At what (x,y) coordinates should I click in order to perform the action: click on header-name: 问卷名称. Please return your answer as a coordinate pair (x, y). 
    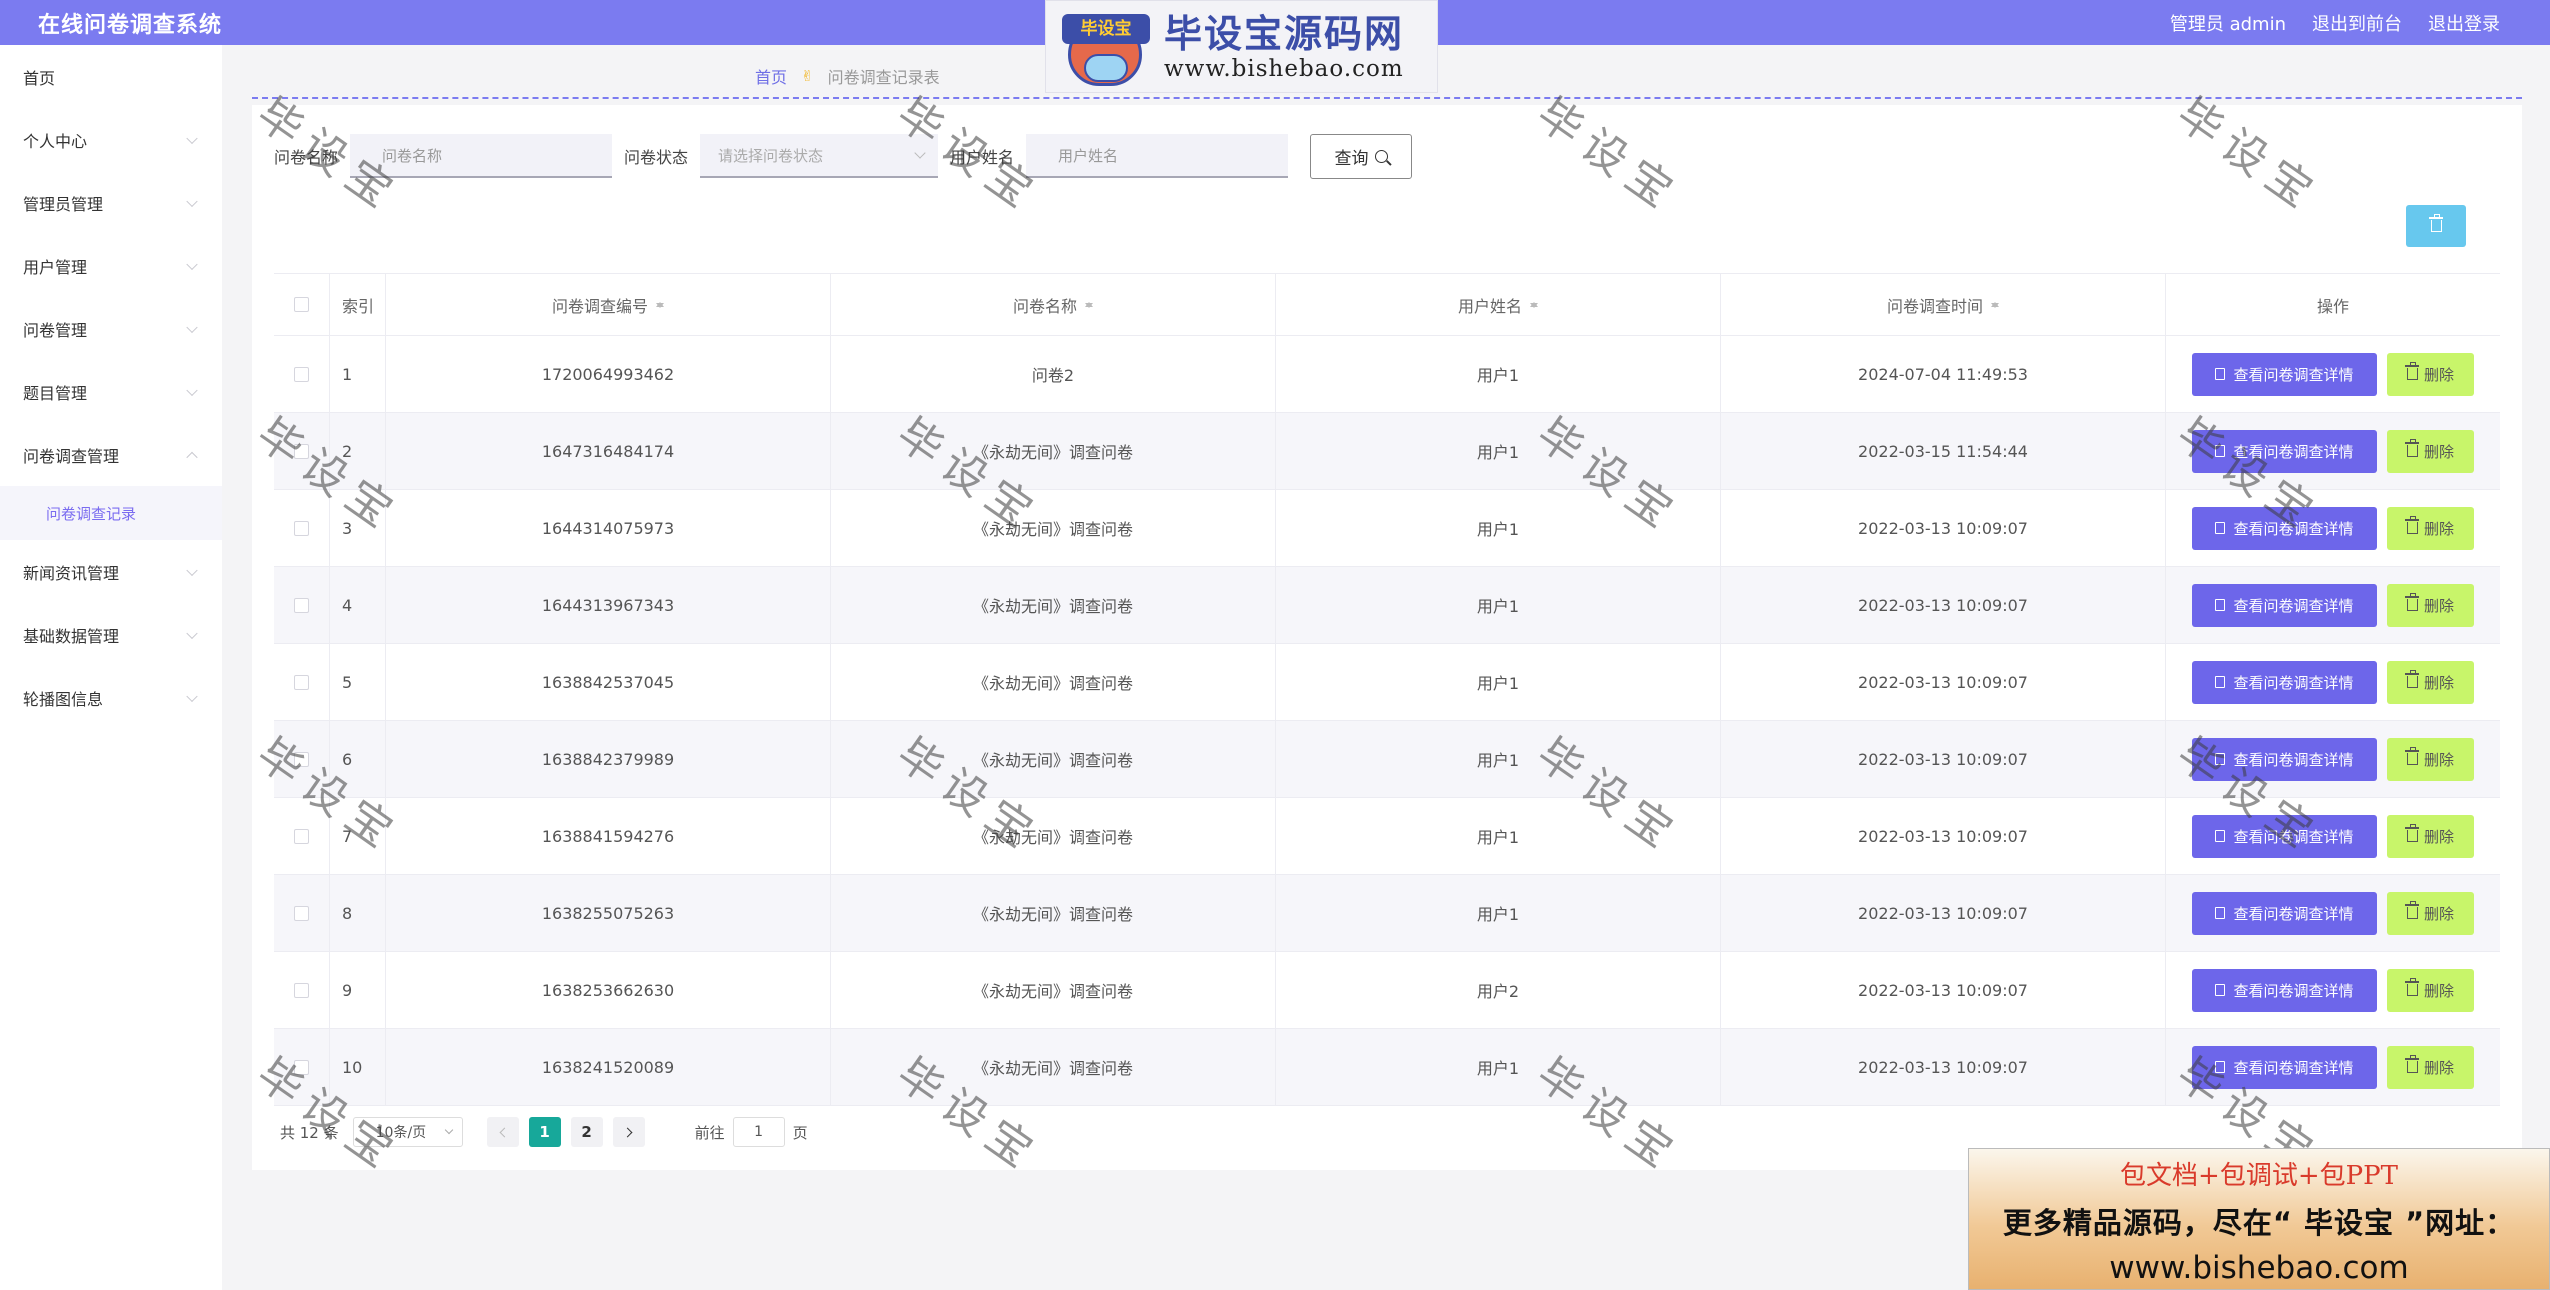
    Looking at the image, I should click on (1053, 304).